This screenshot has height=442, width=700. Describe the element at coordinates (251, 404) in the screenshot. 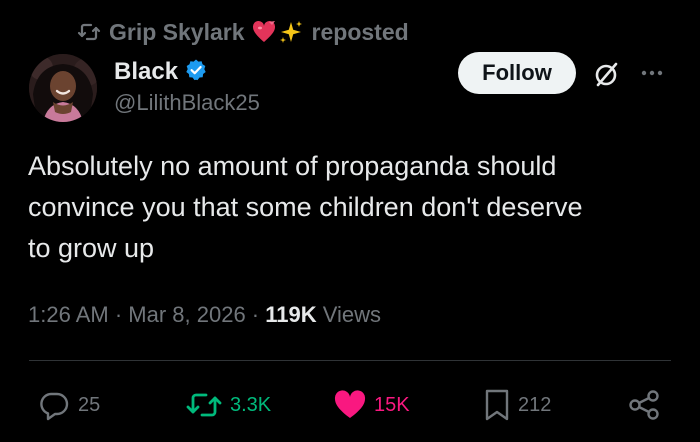

I see `repost-count: 3.3K` at that location.